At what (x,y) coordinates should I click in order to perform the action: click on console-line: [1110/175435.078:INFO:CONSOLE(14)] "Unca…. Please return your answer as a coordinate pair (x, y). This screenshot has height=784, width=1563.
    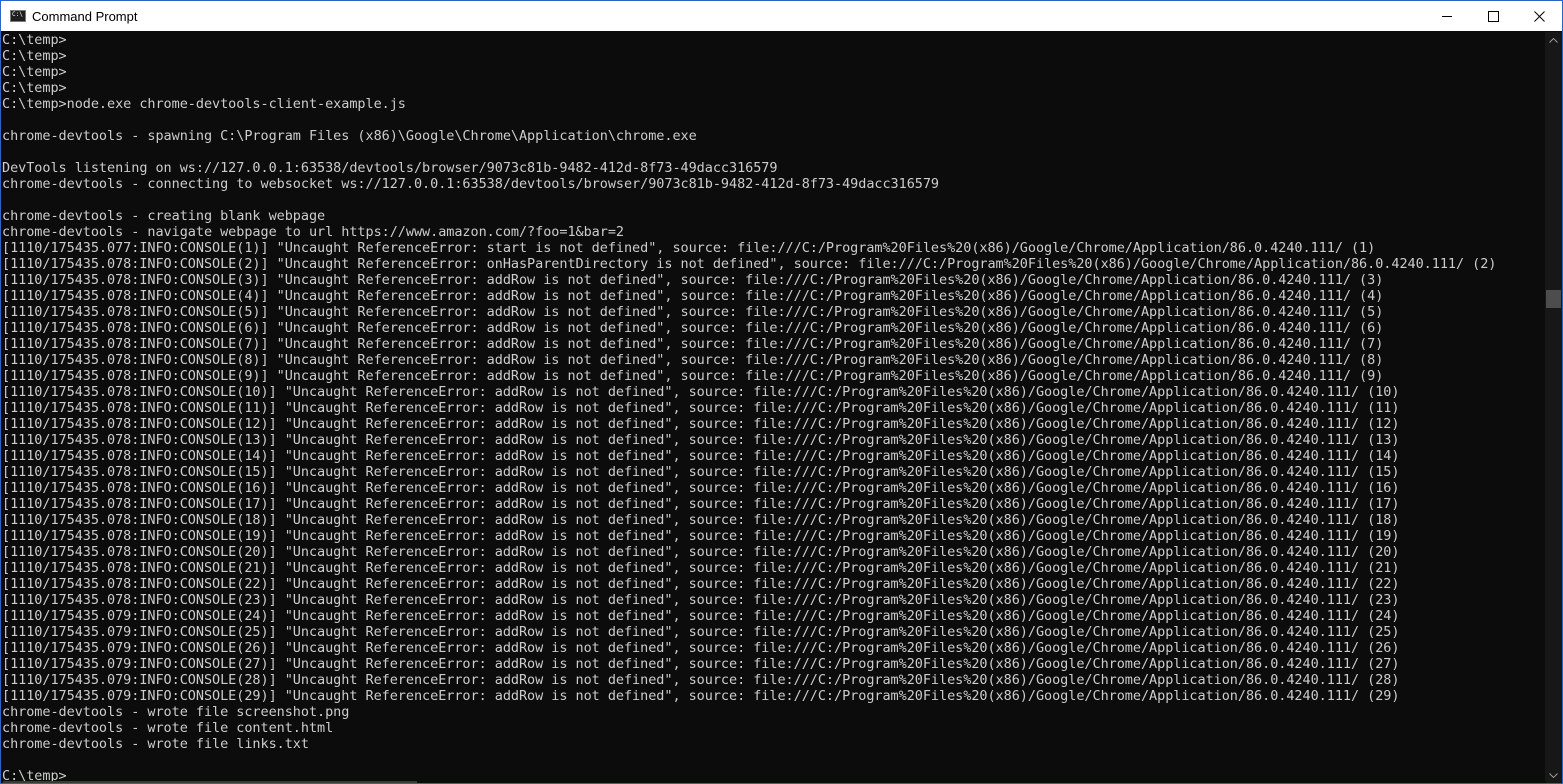
    Looking at the image, I should click on (701, 456).